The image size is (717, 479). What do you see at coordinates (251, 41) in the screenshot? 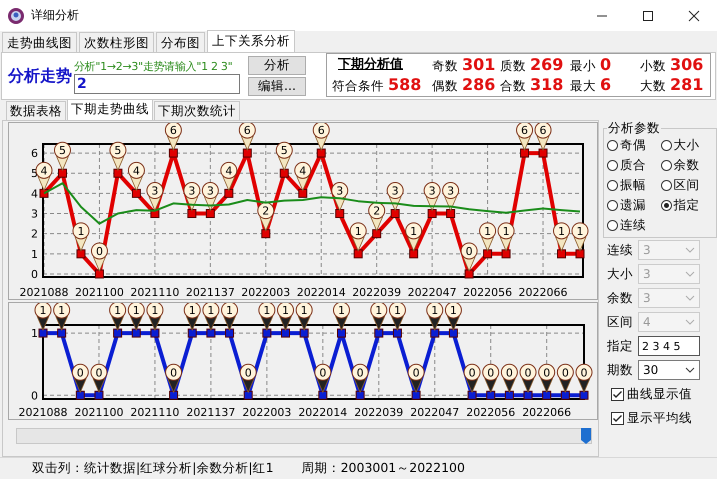
I see `tab: 上下关系分析` at bounding box center [251, 41].